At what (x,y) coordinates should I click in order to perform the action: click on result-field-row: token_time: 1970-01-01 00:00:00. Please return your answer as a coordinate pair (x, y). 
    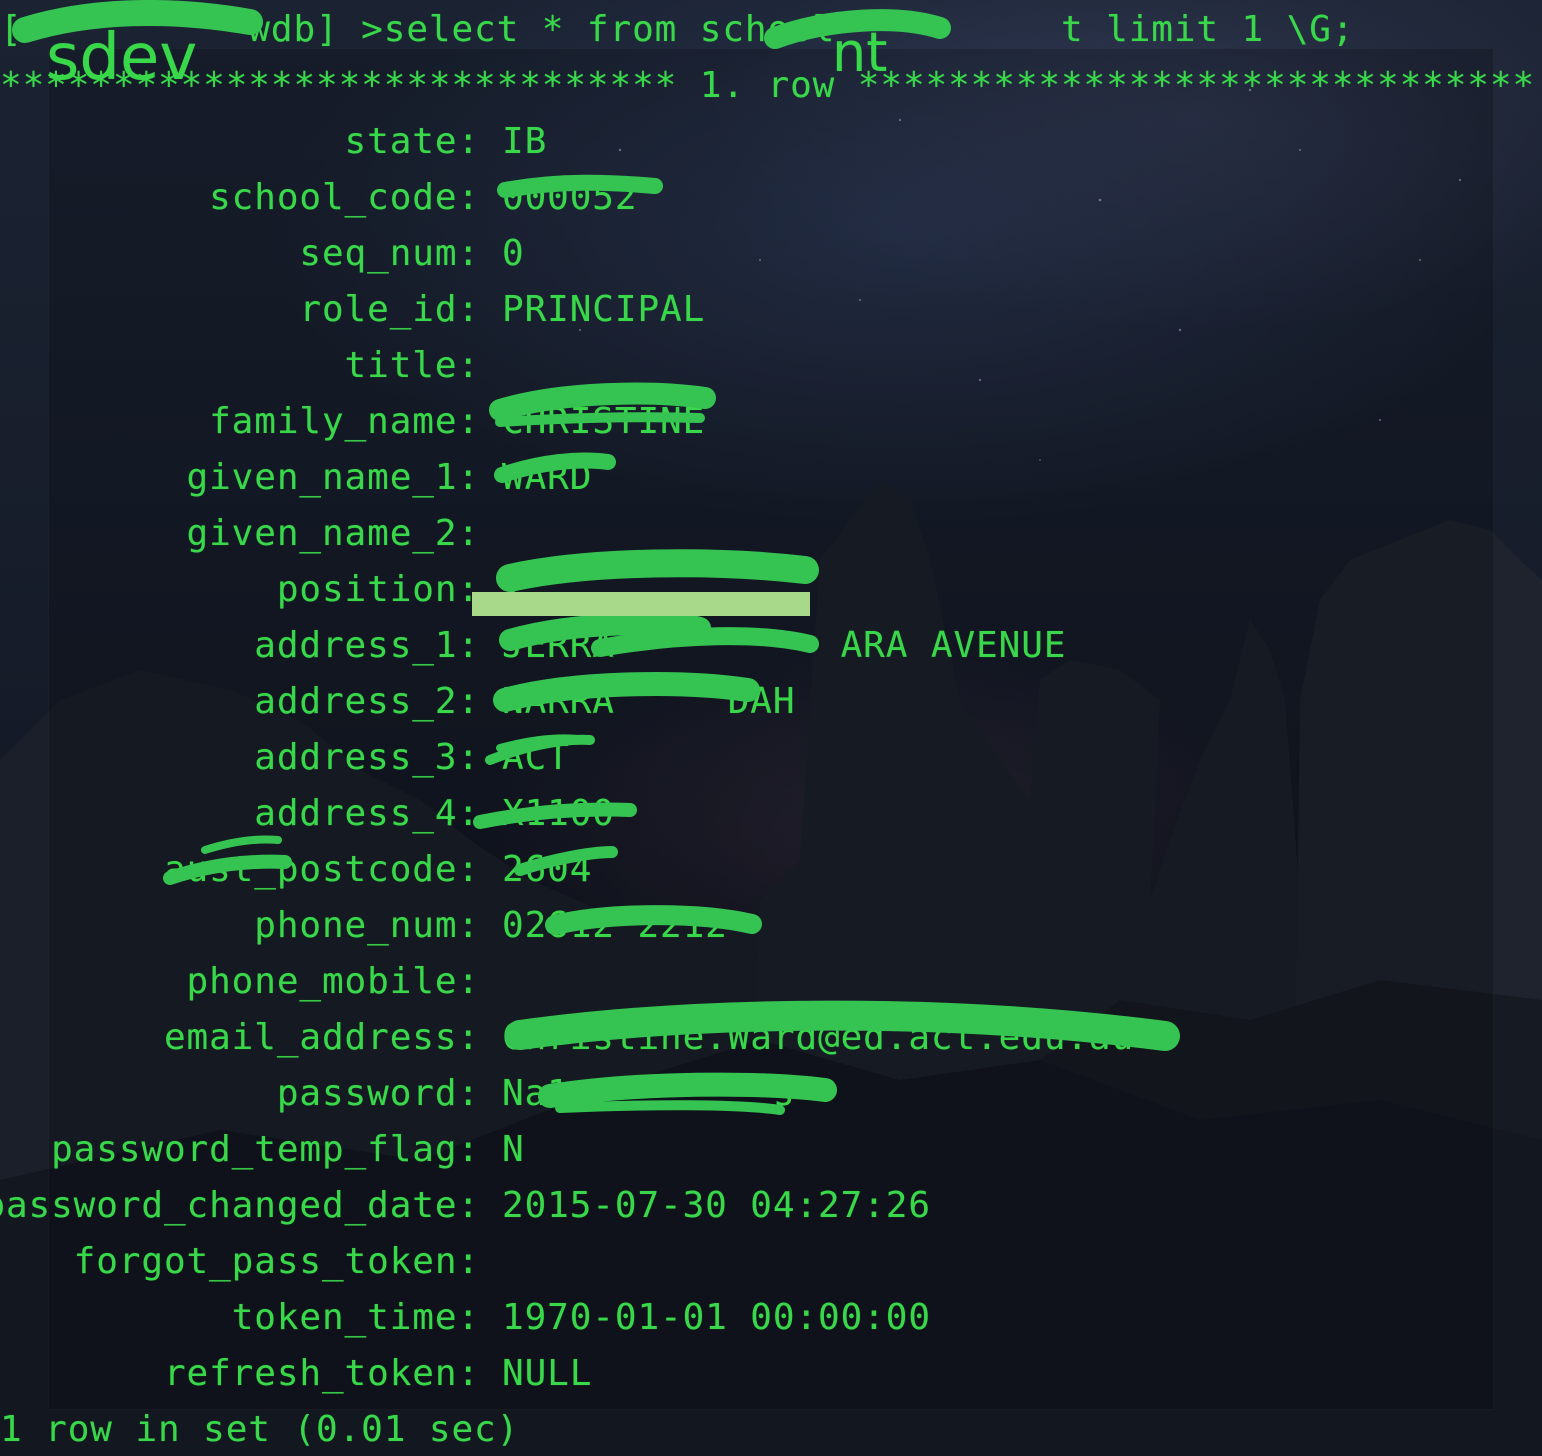
    Looking at the image, I should click on (771, 1318).